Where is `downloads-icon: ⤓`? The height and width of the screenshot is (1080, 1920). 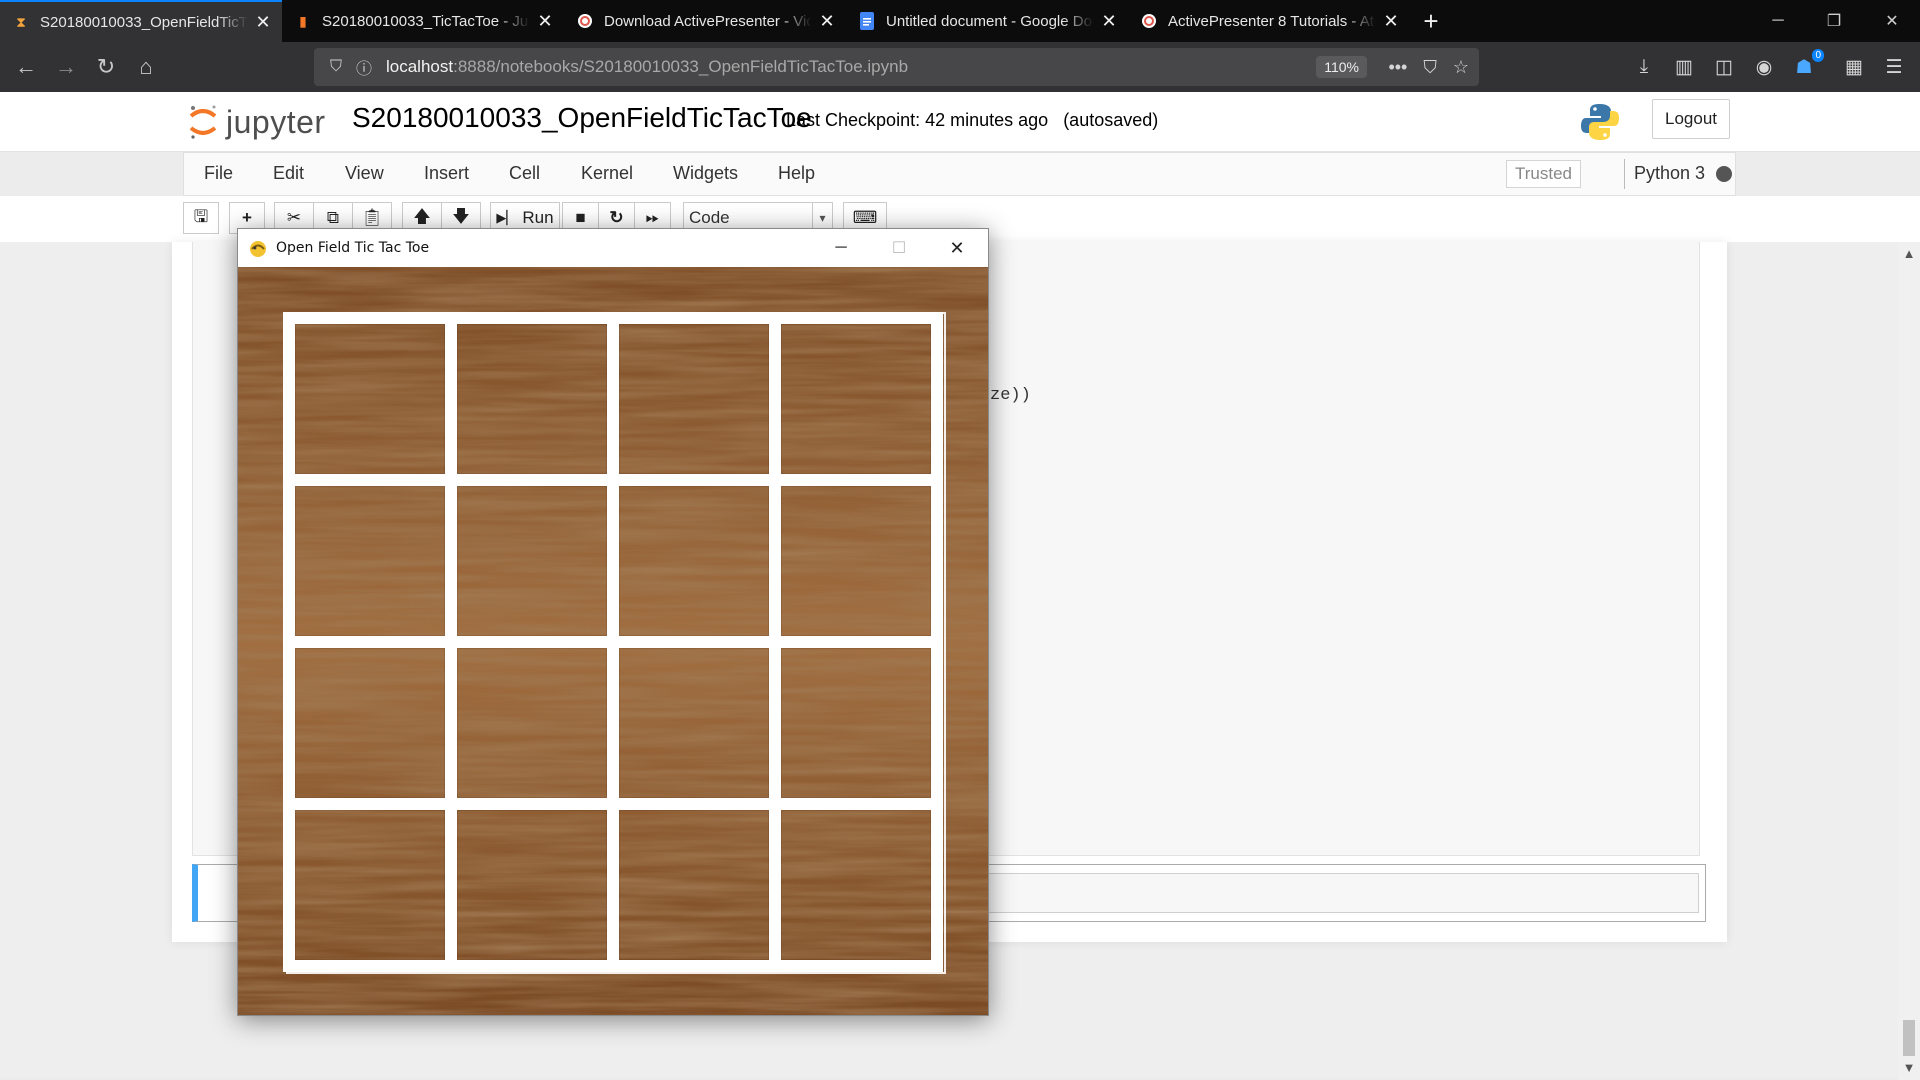 downloads-icon: ⤓ is located at coordinates (1644, 67).